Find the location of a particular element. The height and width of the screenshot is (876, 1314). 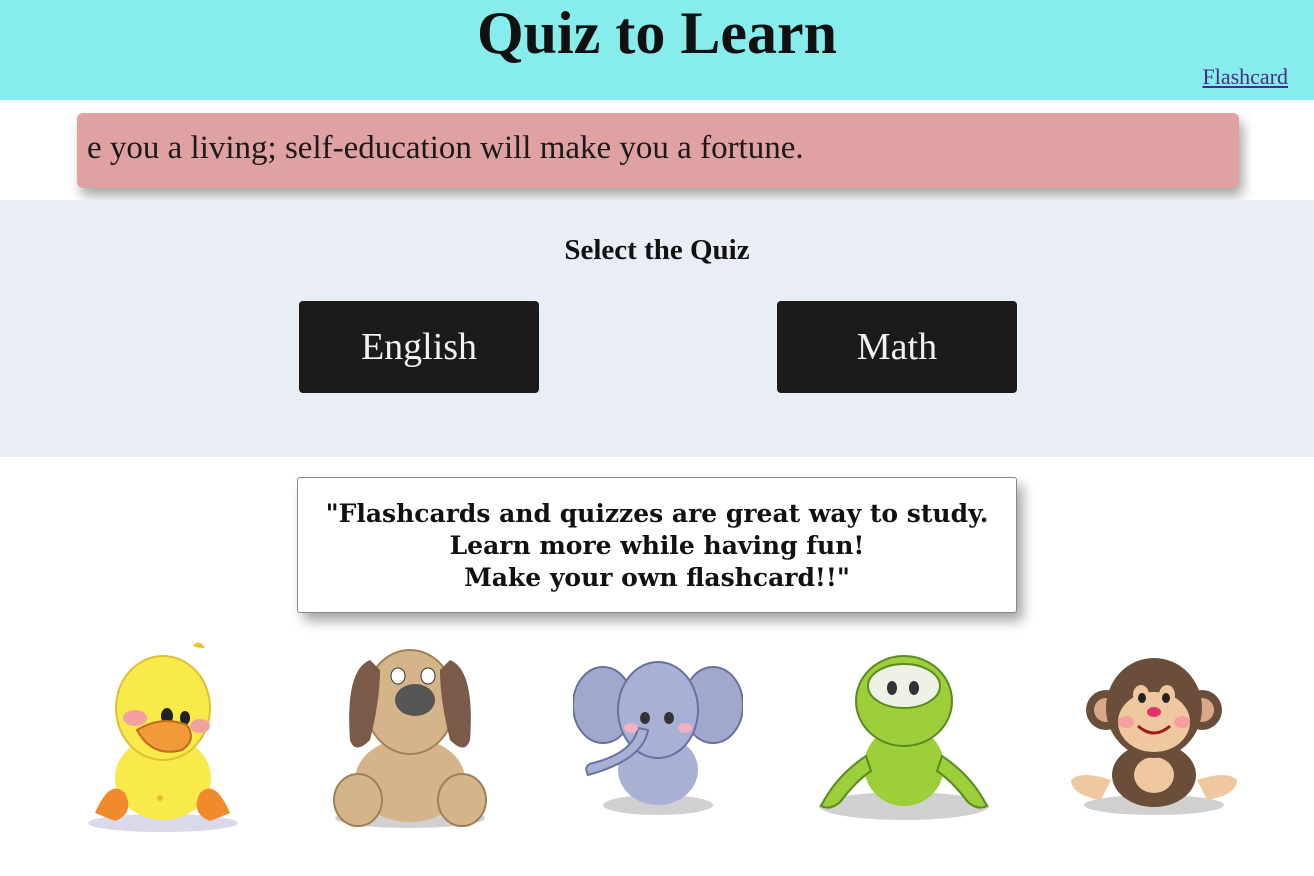

frog-icon is located at coordinates (904, 737).